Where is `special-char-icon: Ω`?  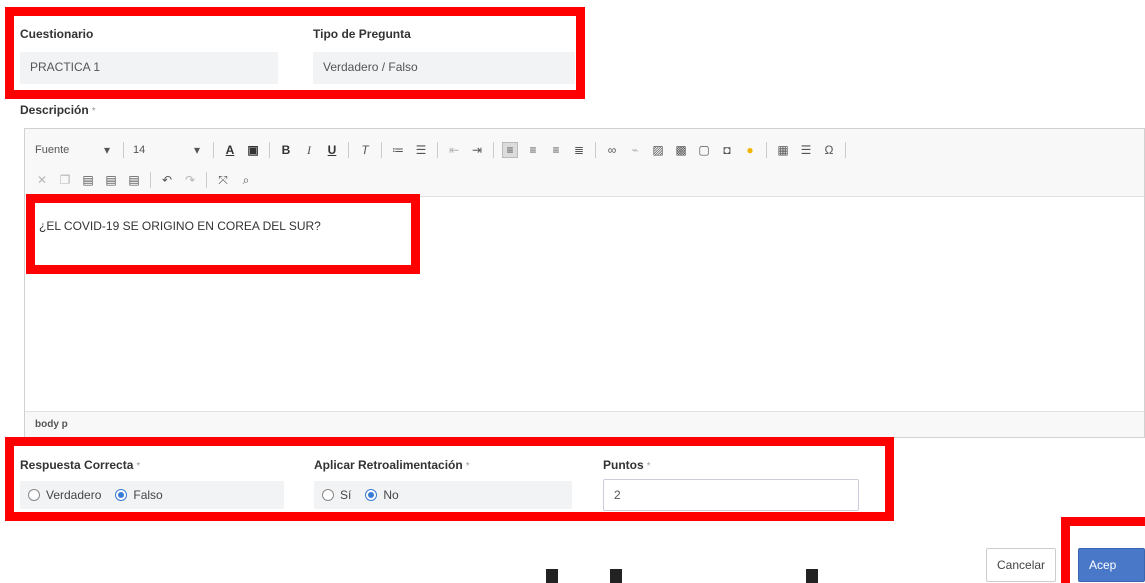
special-char-icon: Ω is located at coordinates (829, 150).